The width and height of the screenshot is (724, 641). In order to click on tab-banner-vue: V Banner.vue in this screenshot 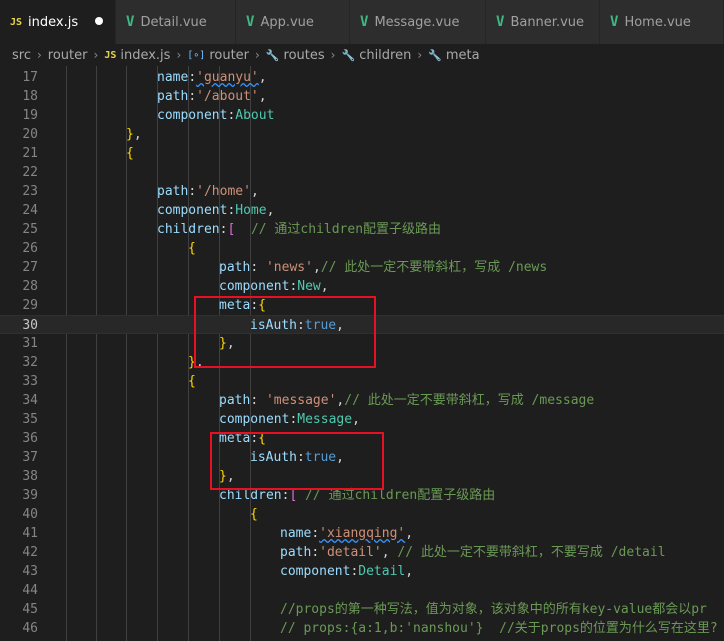, I will do `click(543, 22)`.